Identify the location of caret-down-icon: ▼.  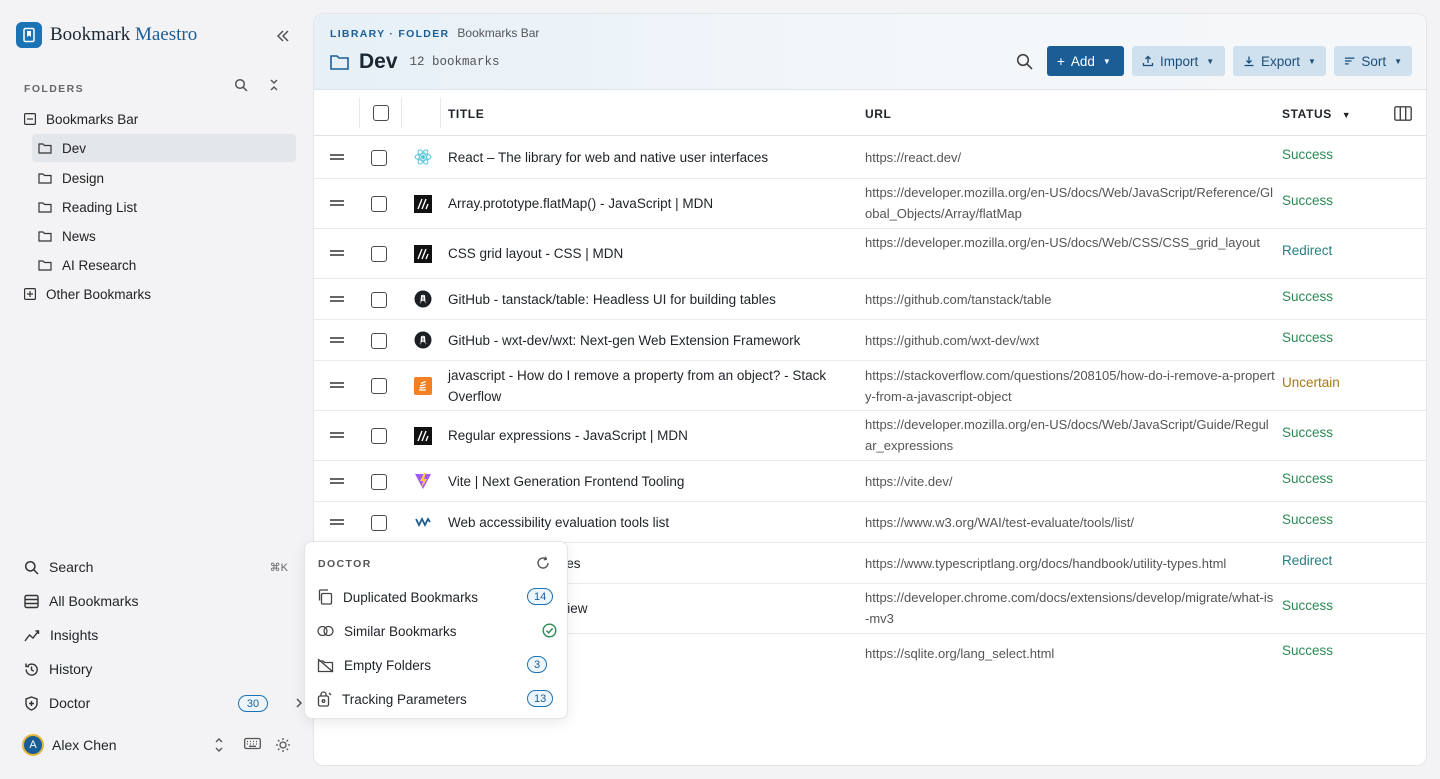
(1312, 61).